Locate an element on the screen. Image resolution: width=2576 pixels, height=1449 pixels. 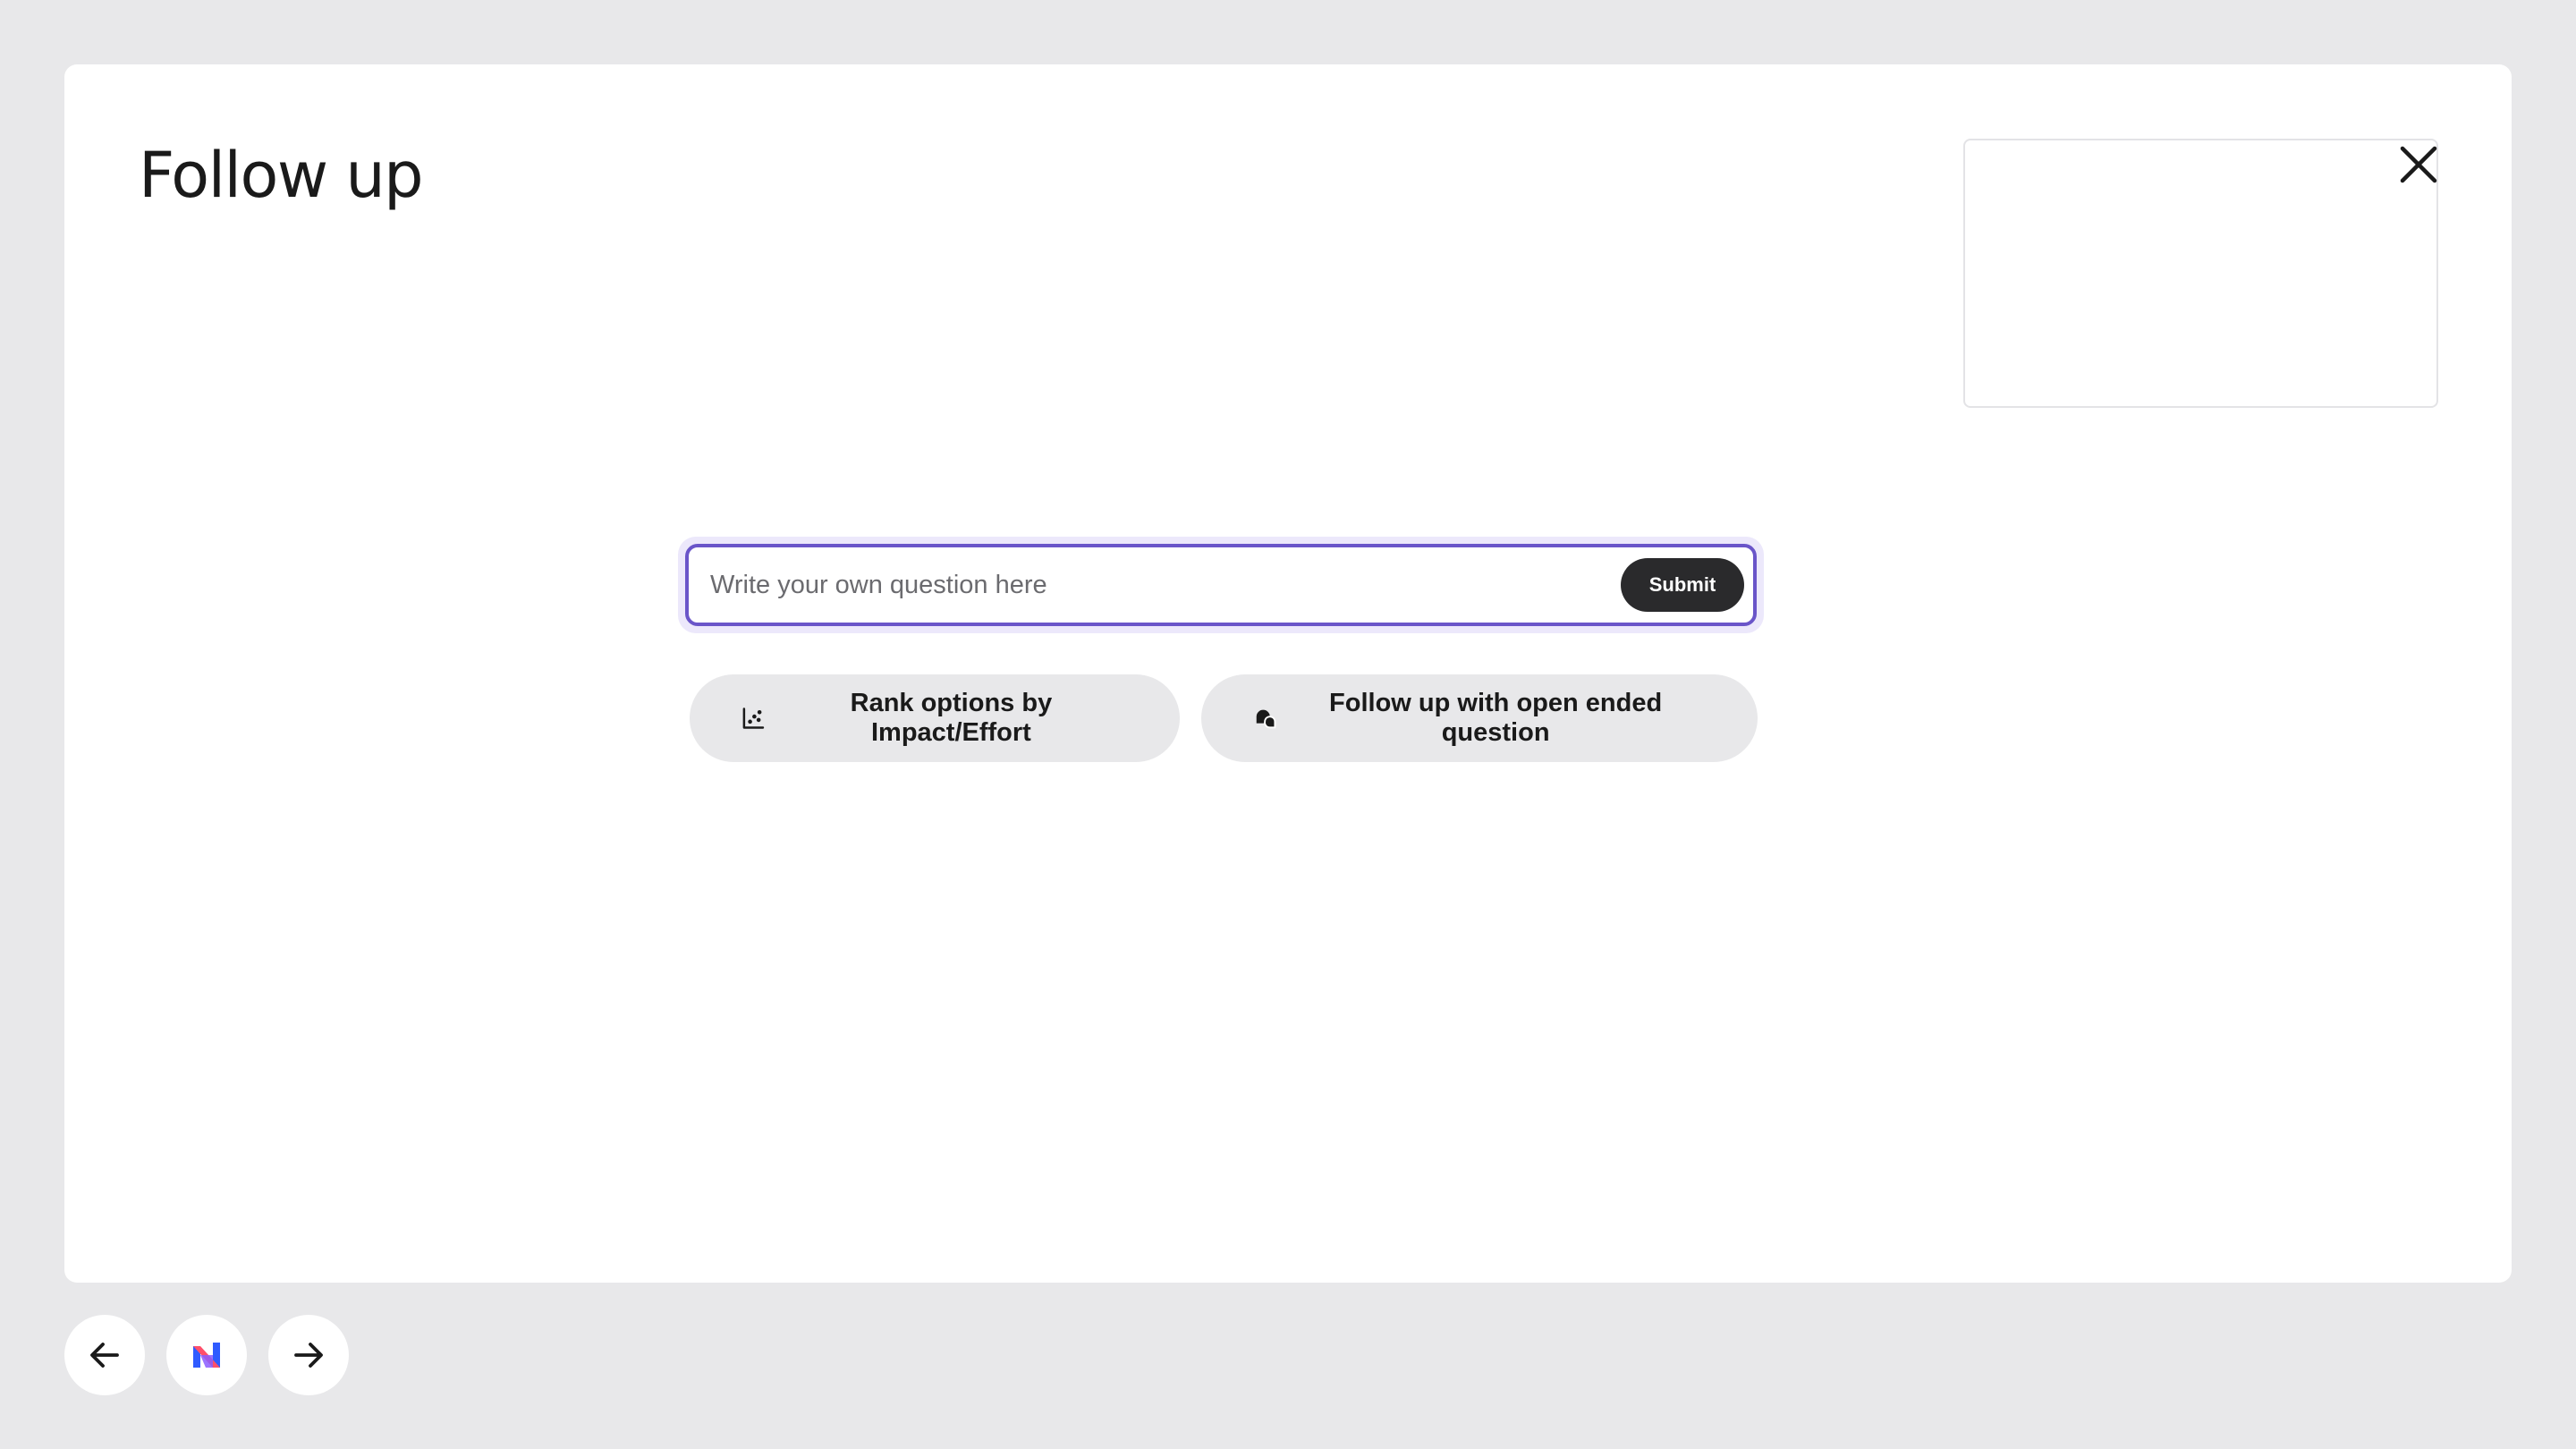
arrow-right-icon is located at coordinates (308, 1355).